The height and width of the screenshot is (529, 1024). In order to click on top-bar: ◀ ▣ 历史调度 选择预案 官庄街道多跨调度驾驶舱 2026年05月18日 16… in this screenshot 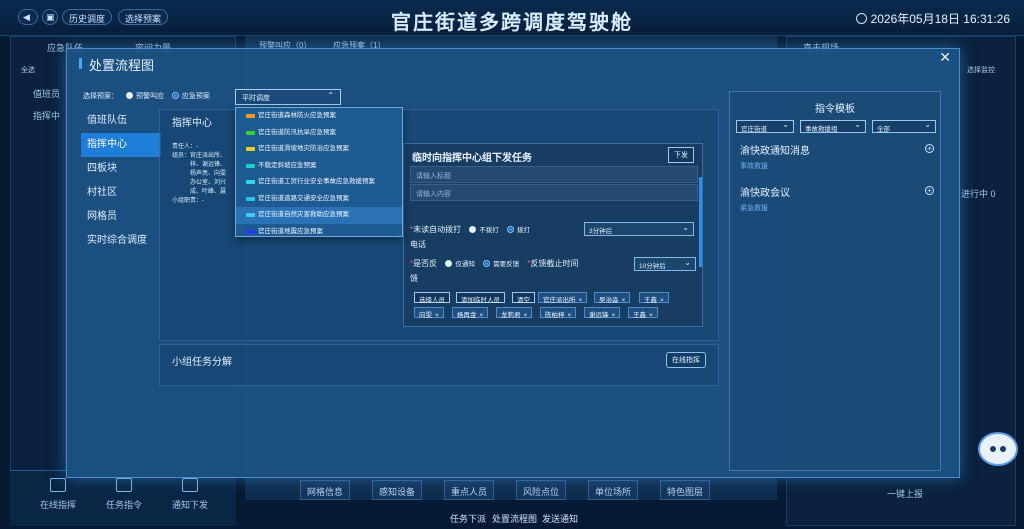, I will do `click(512, 18)`.